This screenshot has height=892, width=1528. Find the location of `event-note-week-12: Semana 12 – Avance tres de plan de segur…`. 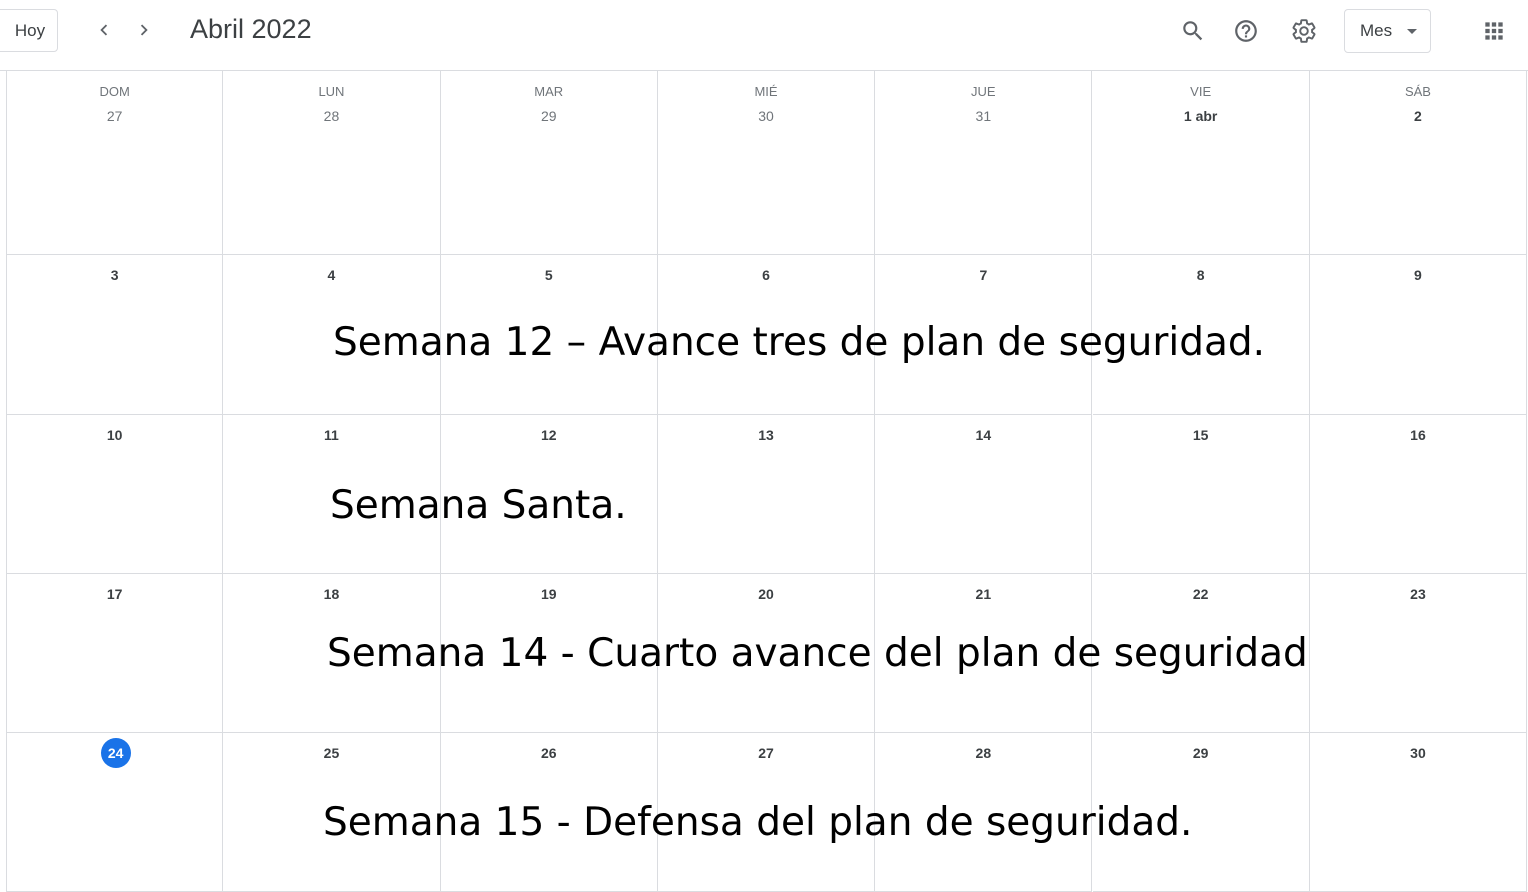

event-note-week-12: Semana 12 – Avance tres de plan de segur… is located at coordinates (799, 342).